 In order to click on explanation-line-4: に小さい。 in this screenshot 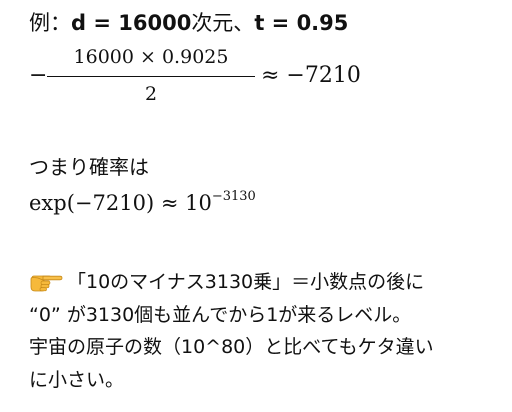, I will do `click(77, 379)`.